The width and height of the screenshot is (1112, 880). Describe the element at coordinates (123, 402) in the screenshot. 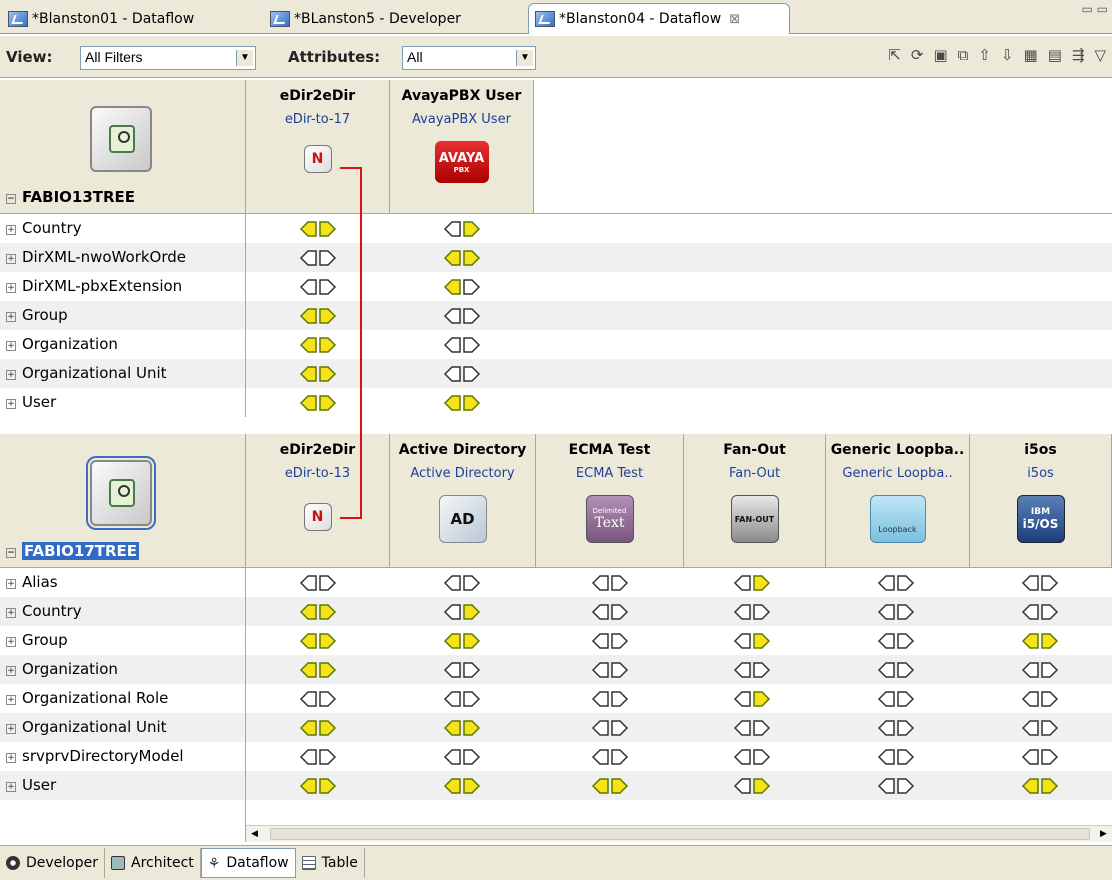

I see `class-label: + User` at that location.